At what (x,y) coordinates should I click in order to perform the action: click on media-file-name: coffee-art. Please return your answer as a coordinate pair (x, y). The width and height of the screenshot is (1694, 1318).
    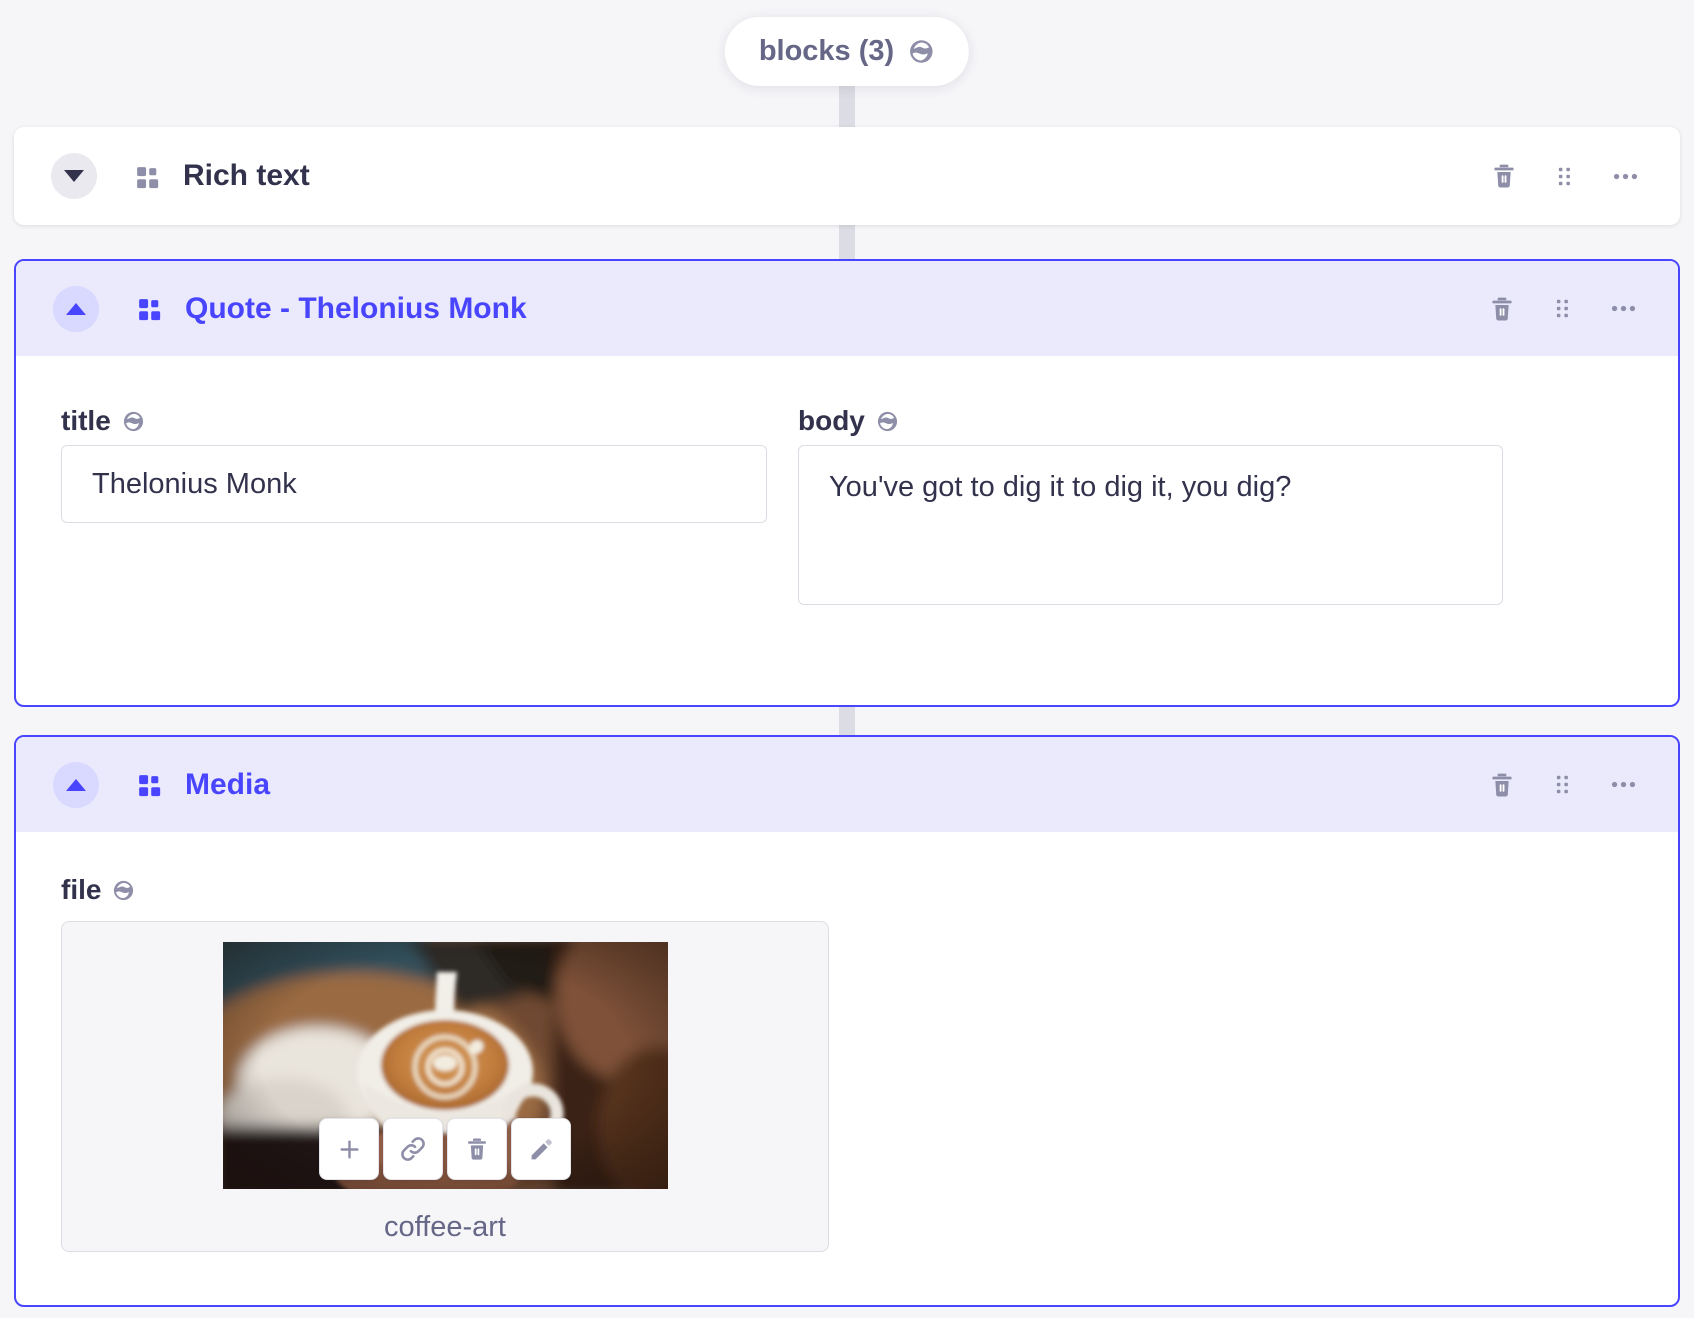
    Looking at the image, I should click on (445, 1227).